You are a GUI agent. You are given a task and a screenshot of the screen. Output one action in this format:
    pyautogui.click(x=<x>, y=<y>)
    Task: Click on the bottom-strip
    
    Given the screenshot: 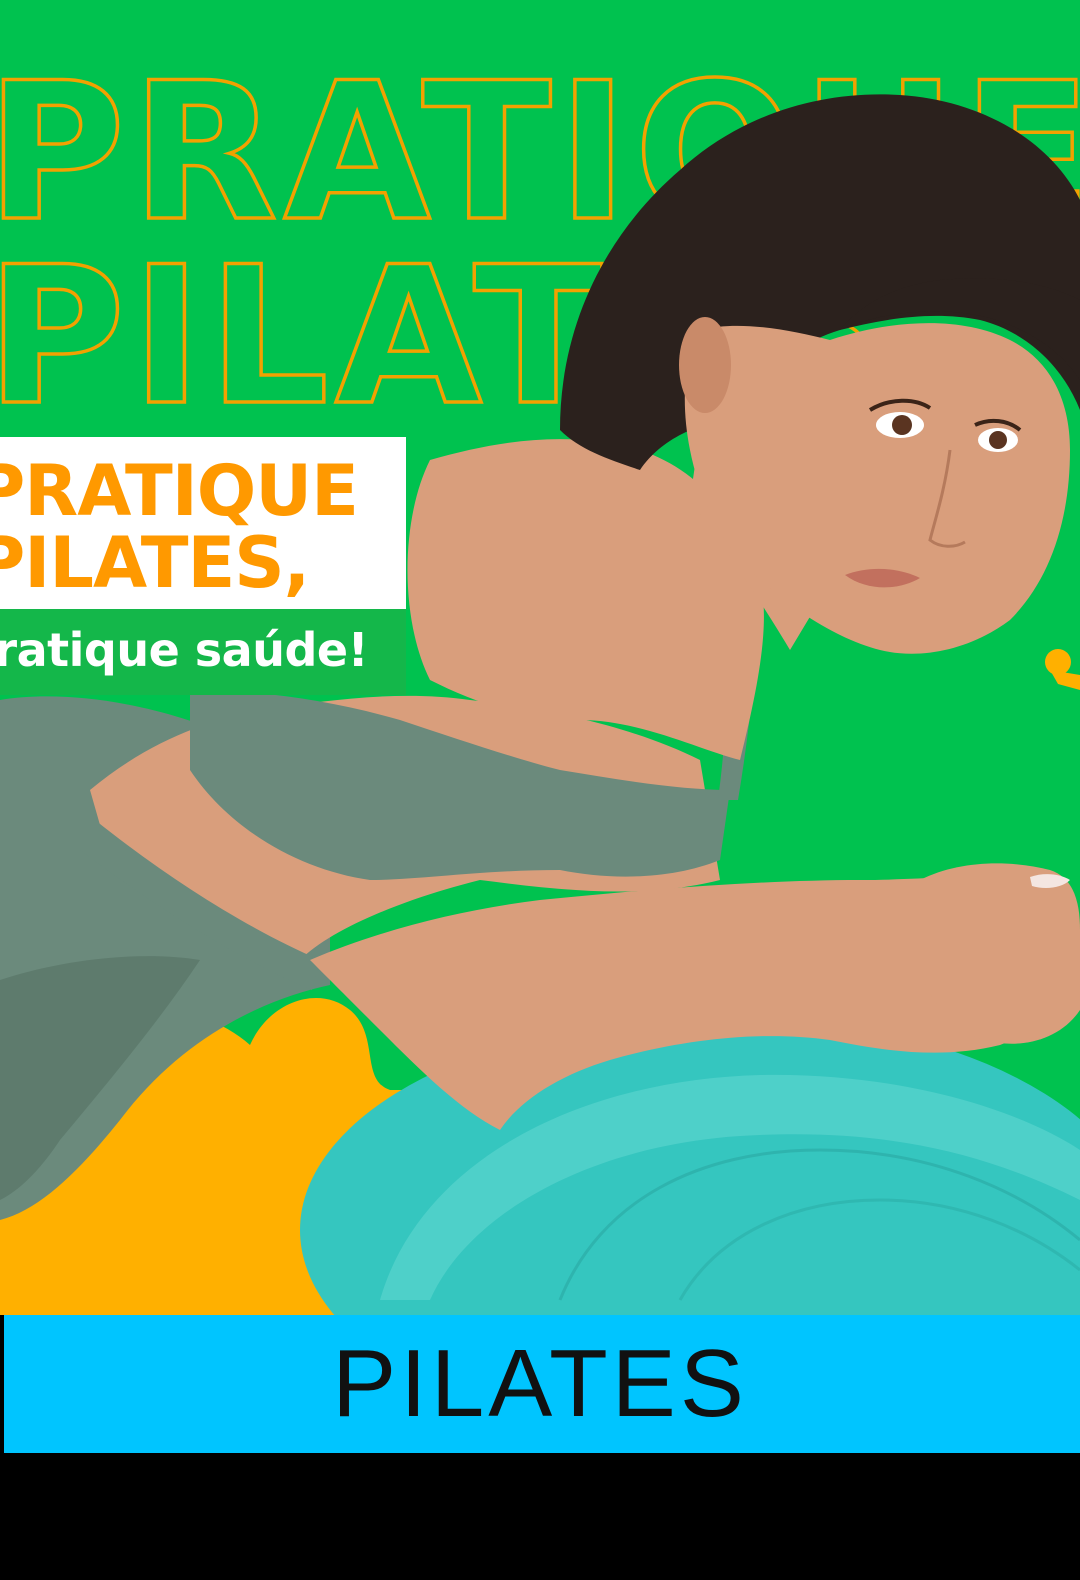 What is the action you would take?
    pyautogui.click(x=540, y=1516)
    